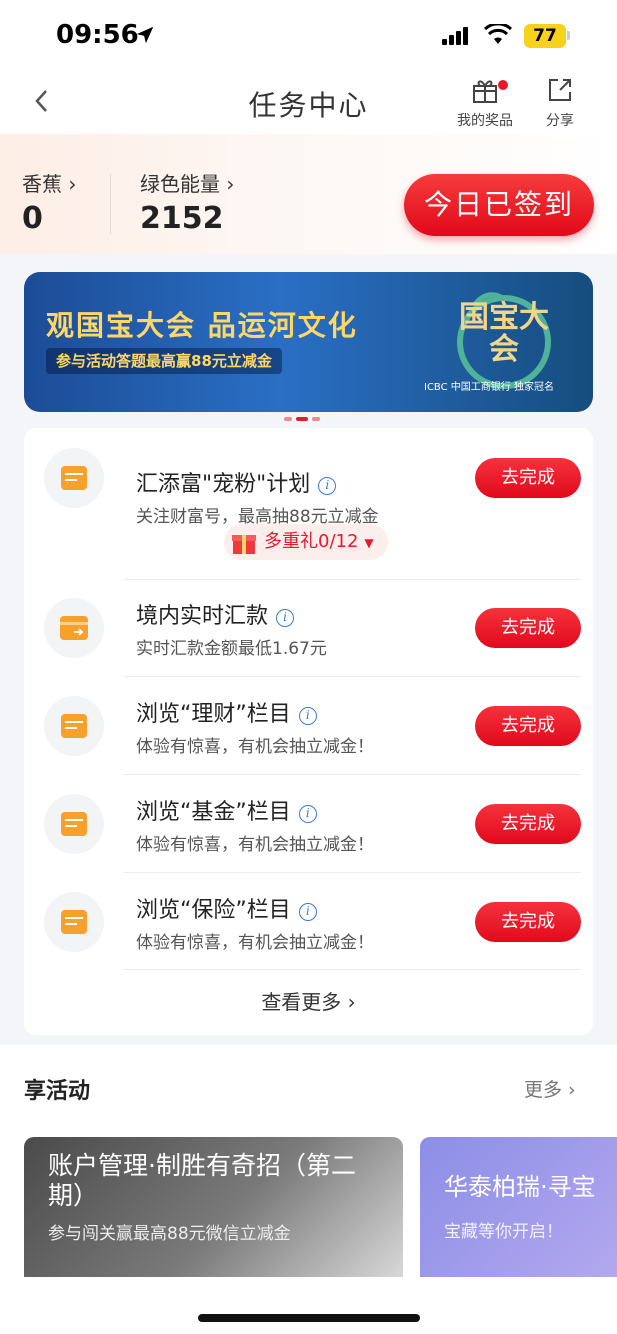 The image size is (617, 1334). I want to click on banana-points: 香蕉 › 0, so click(49, 202).